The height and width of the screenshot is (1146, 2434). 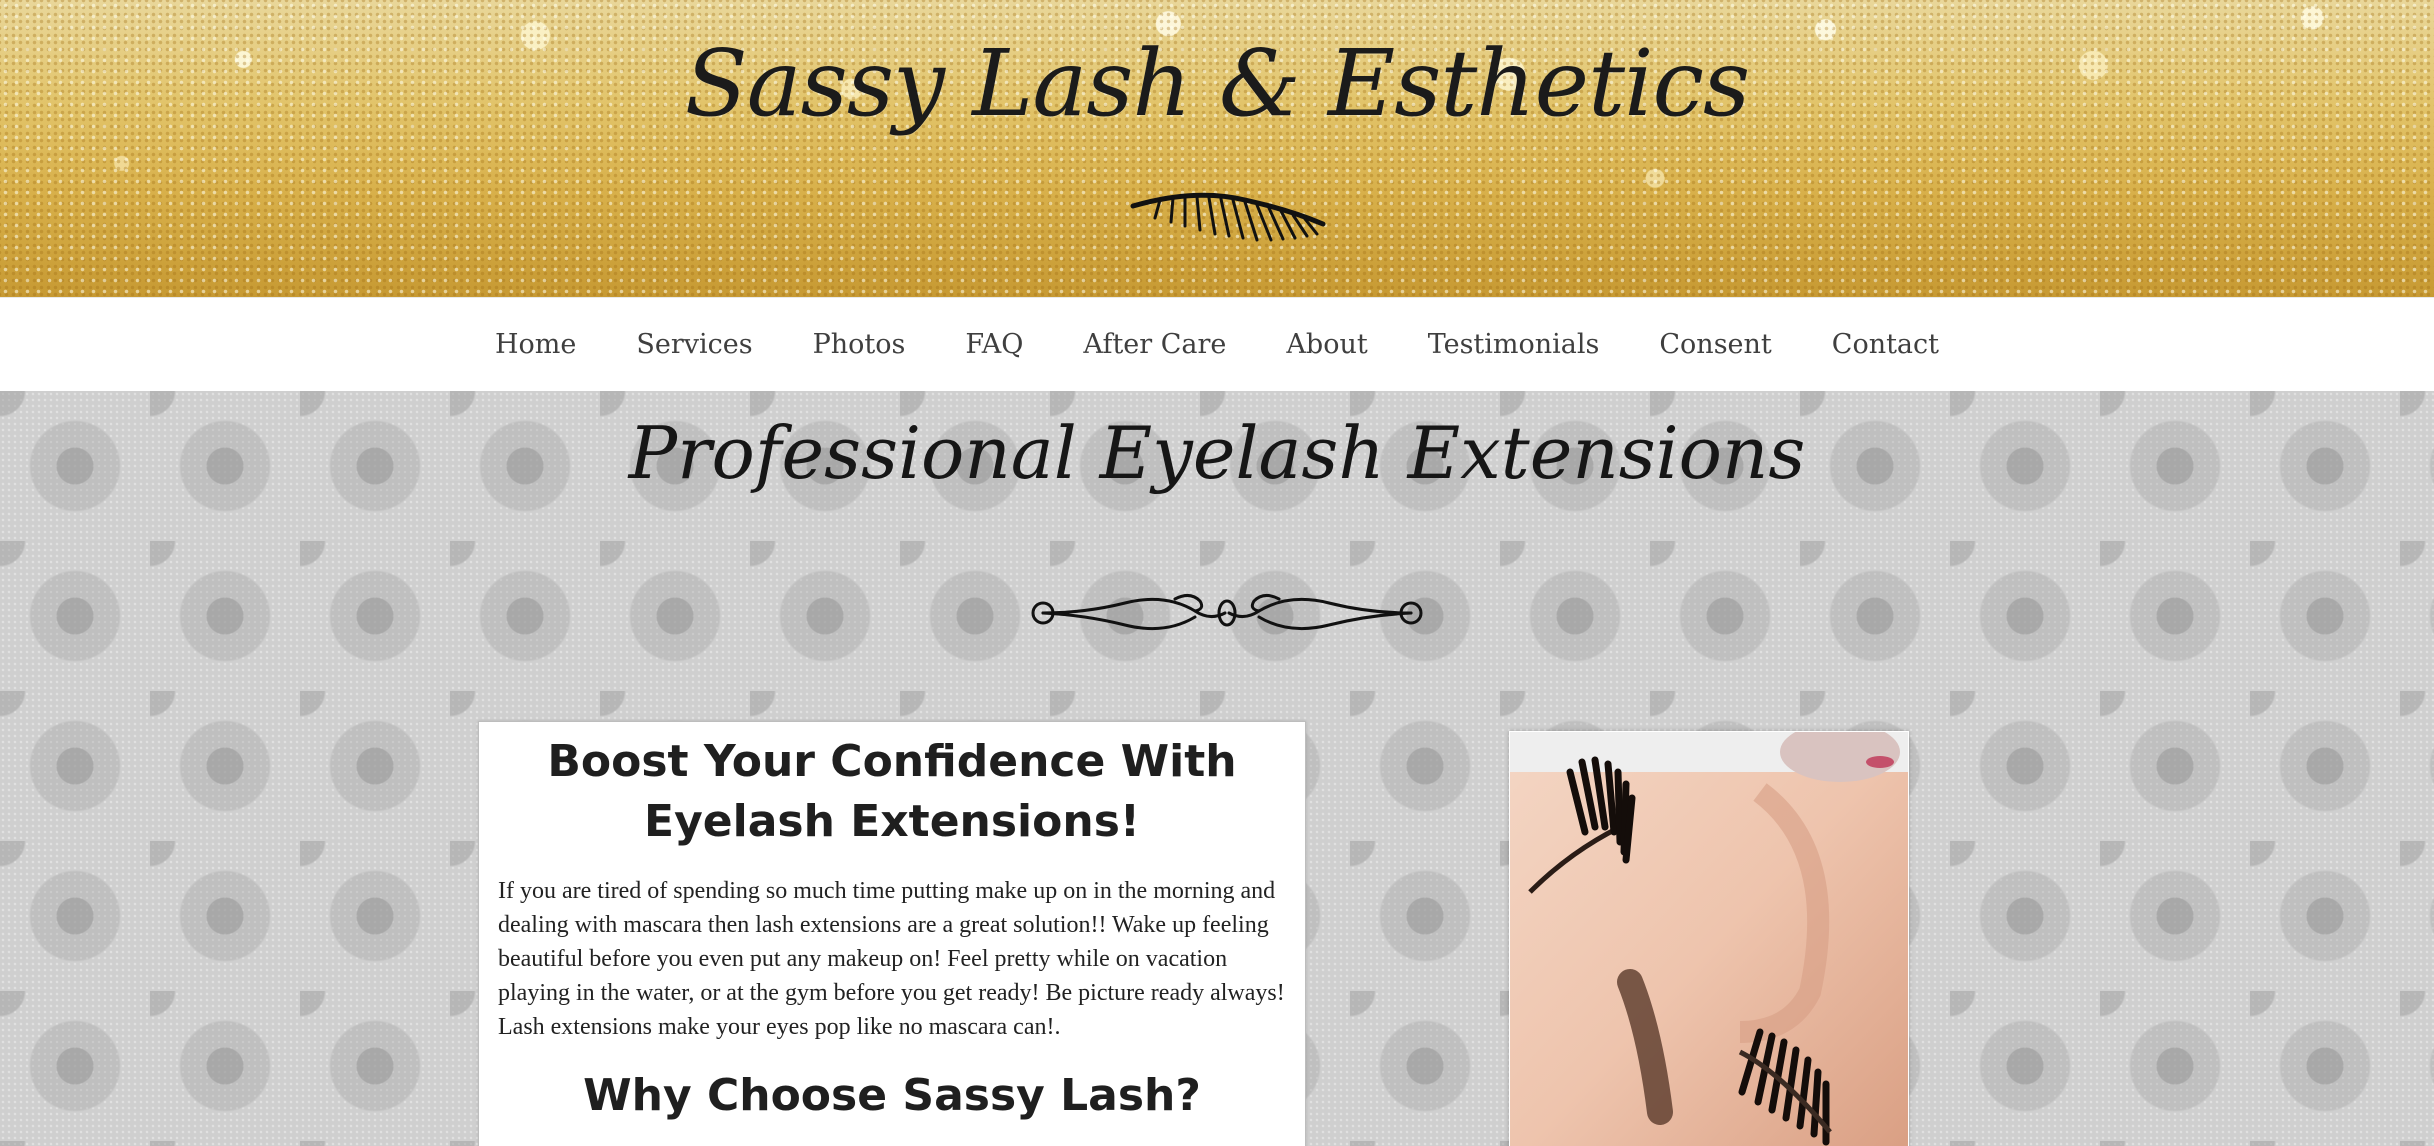 I want to click on nav-item-about: About, so click(x=1326, y=344).